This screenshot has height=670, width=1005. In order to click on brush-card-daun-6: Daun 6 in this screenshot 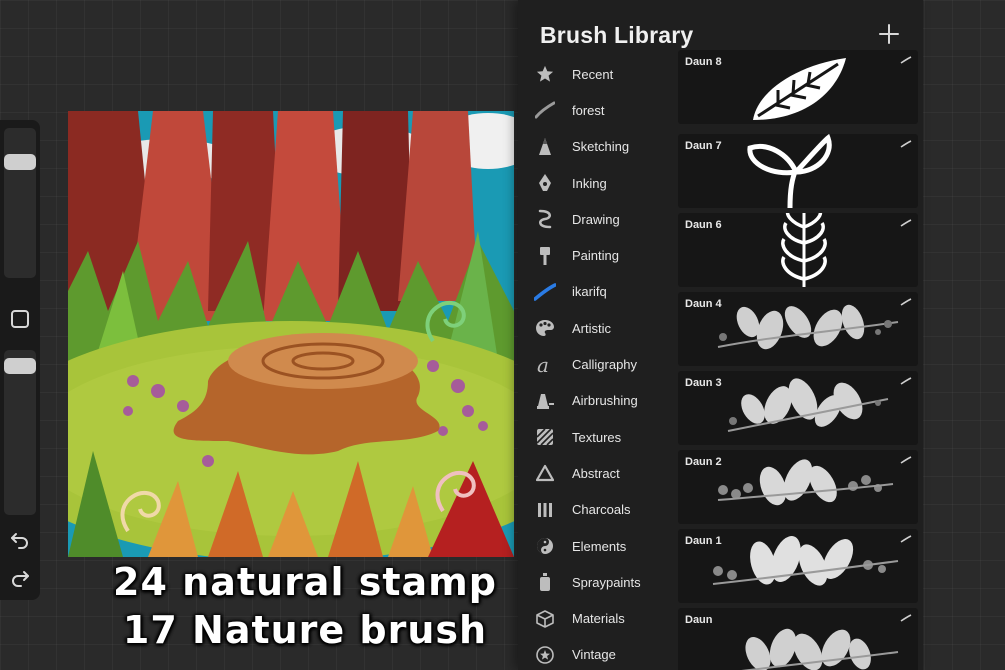, I will do `click(798, 250)`.